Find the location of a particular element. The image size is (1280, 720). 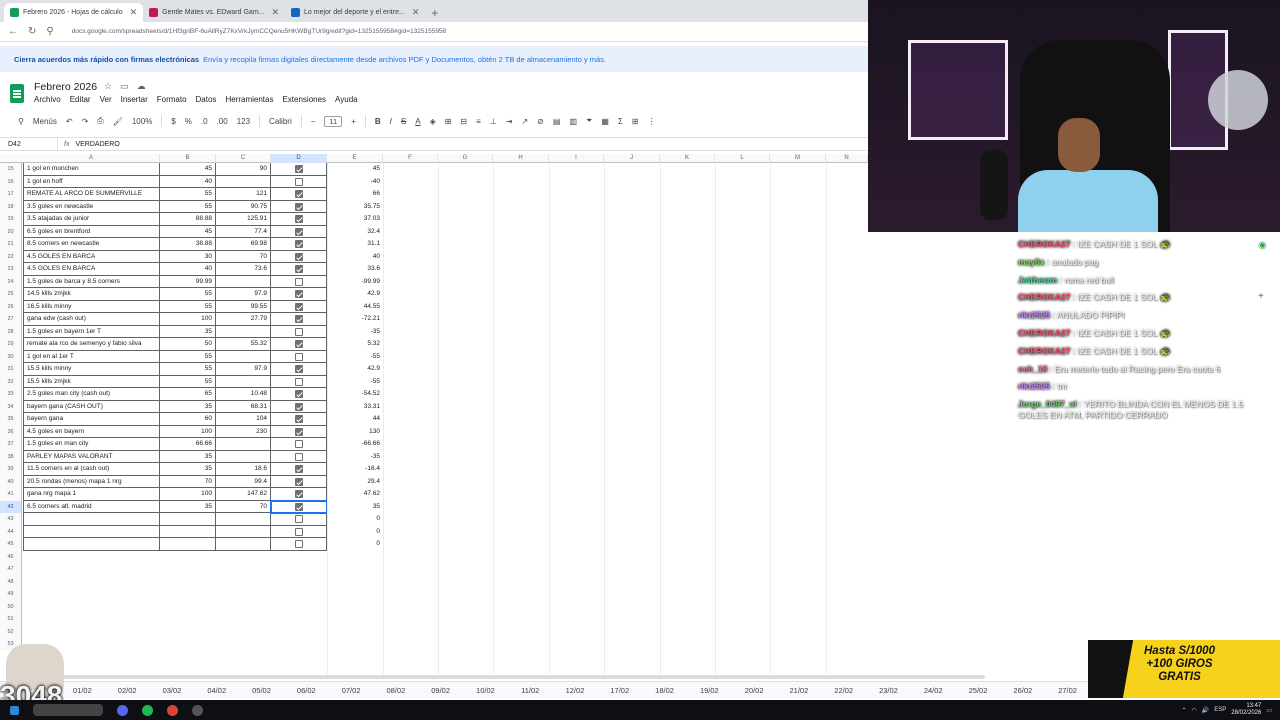

search-menus-label: Menús is located at coordinates (45, 121).